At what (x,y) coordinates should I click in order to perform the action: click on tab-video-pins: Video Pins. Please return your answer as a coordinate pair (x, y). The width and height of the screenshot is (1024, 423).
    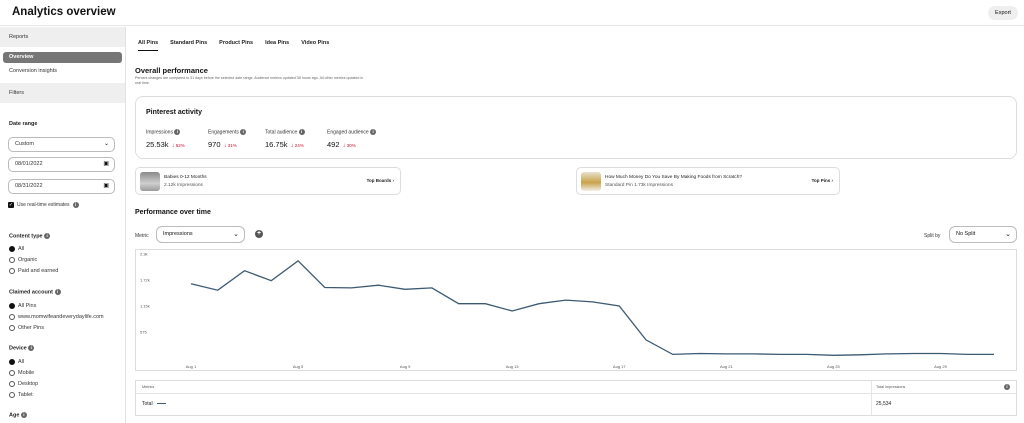
    Looking at the image, I should click on (315, 45).